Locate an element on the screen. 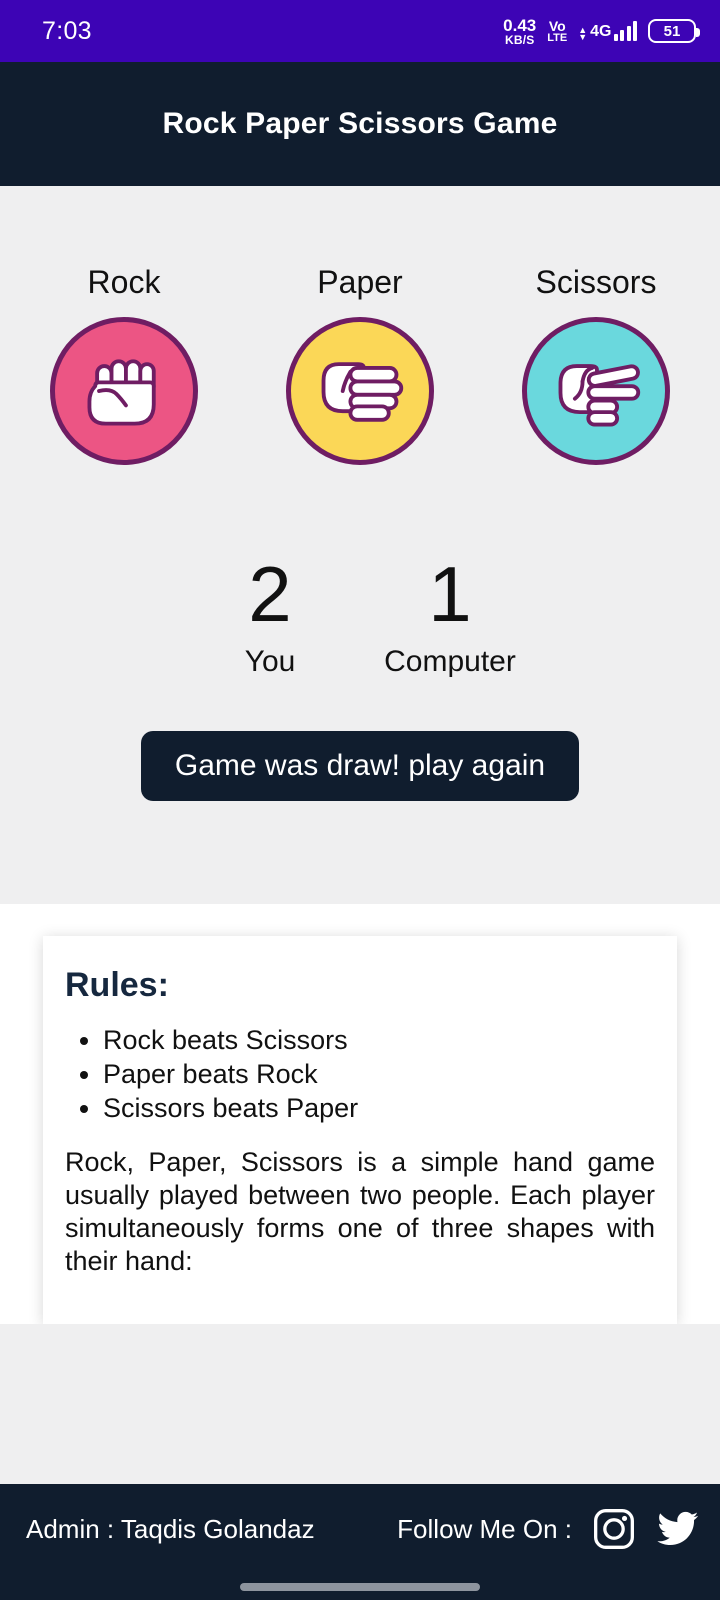  data-transfer-arrows-icon: ▲ ▼ is located at coordinates (583, 33).